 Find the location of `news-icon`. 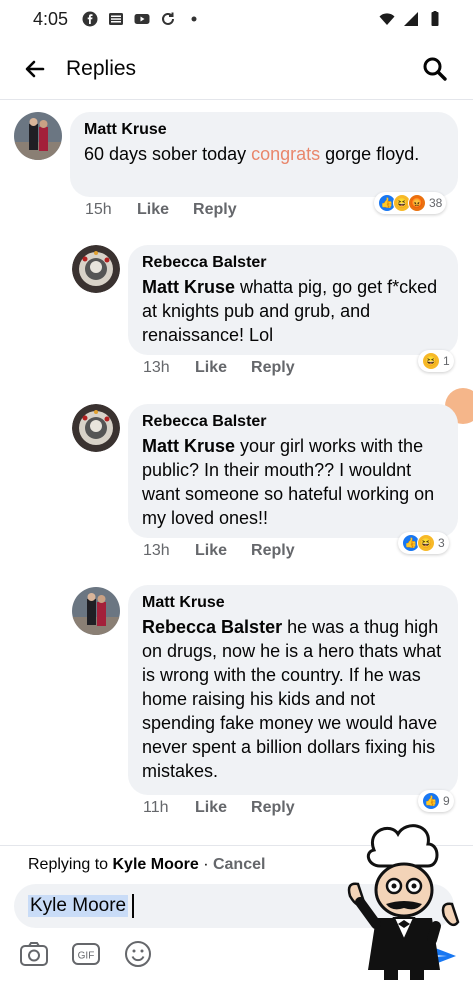

news-icon is located at coordinates (116, 19).